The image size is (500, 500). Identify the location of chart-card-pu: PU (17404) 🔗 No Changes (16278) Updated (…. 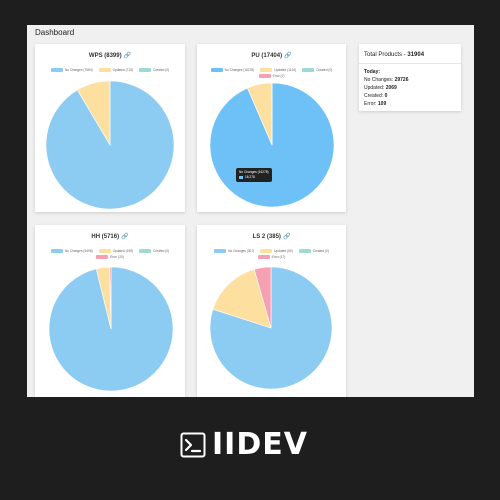
(271, 128).